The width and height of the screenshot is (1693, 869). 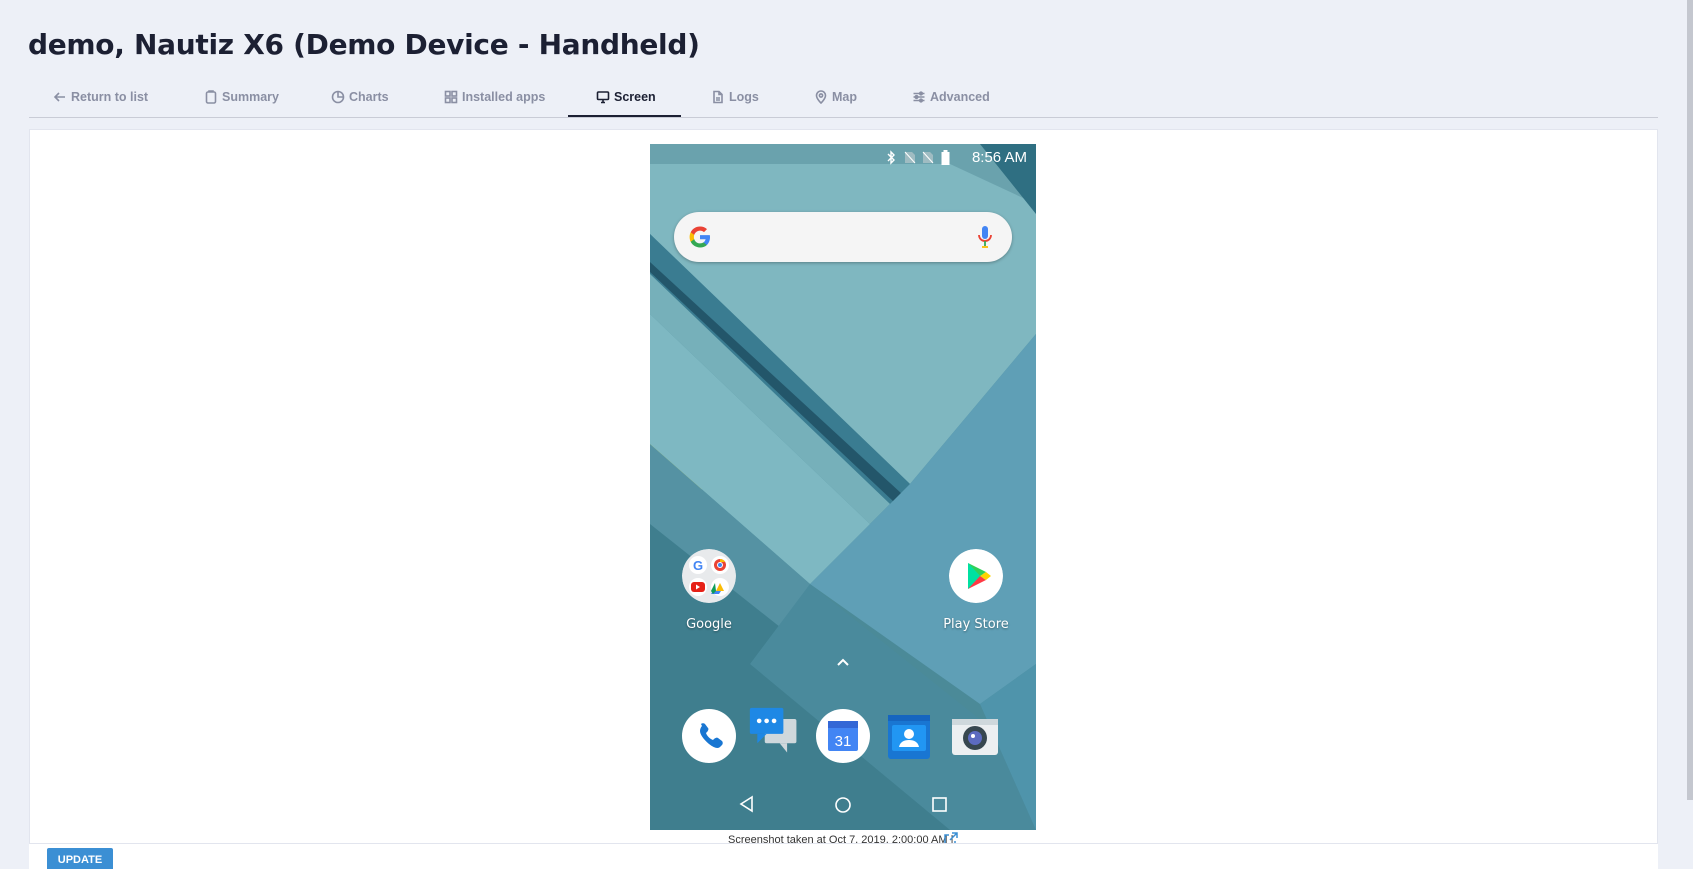 What do you see at coordinates (504, 97) in the screenshot?
I see `tab-label: Installed apps` at bounding box center [504, 97].